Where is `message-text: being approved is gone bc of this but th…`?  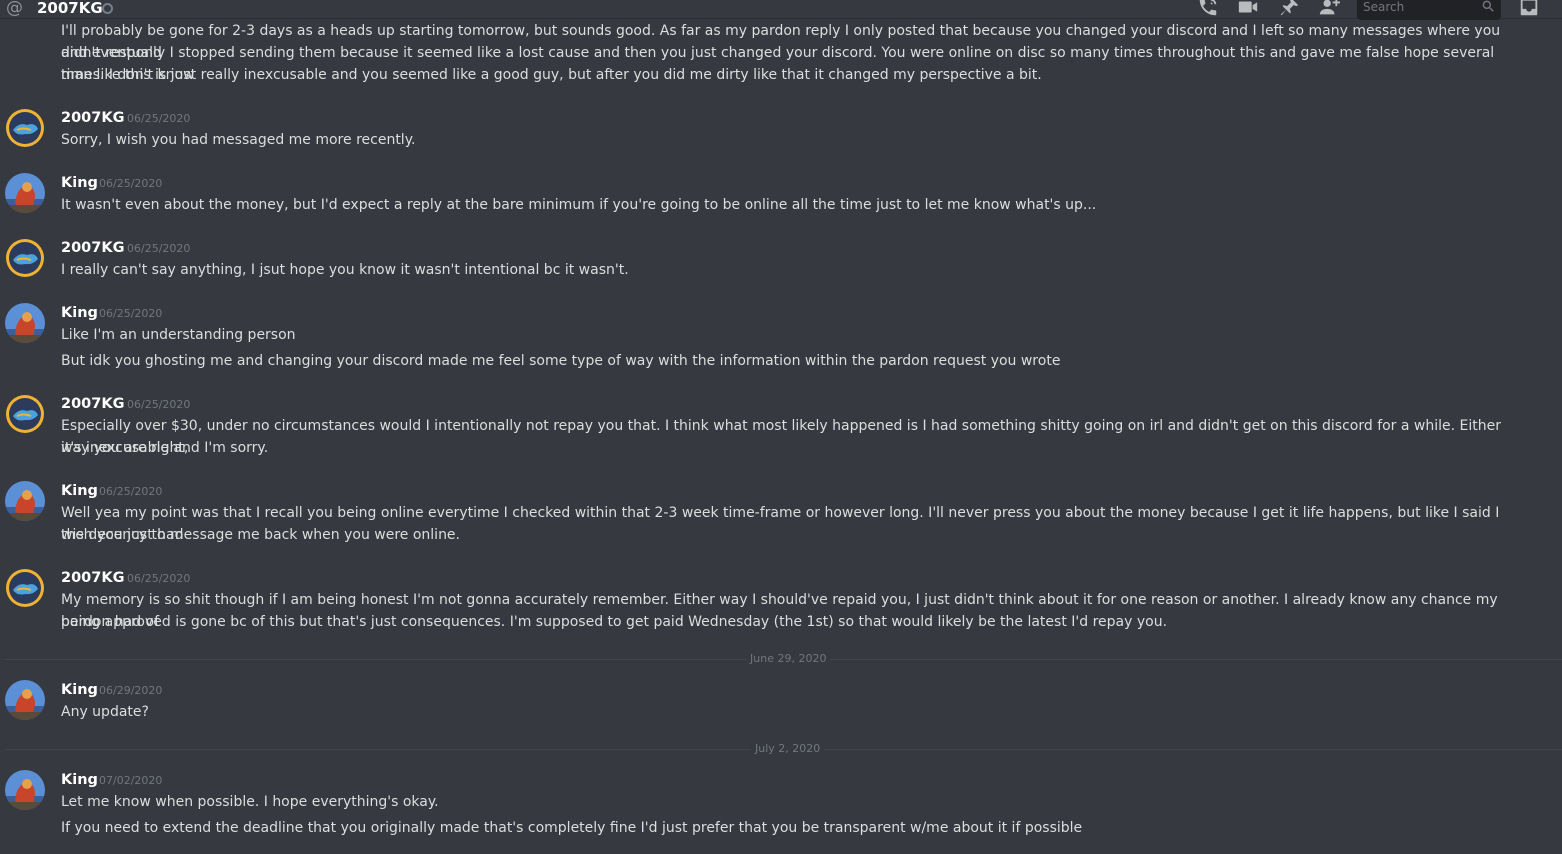 message-text: being approved is gone bc of this but th… is located at coordinates (614, 622).